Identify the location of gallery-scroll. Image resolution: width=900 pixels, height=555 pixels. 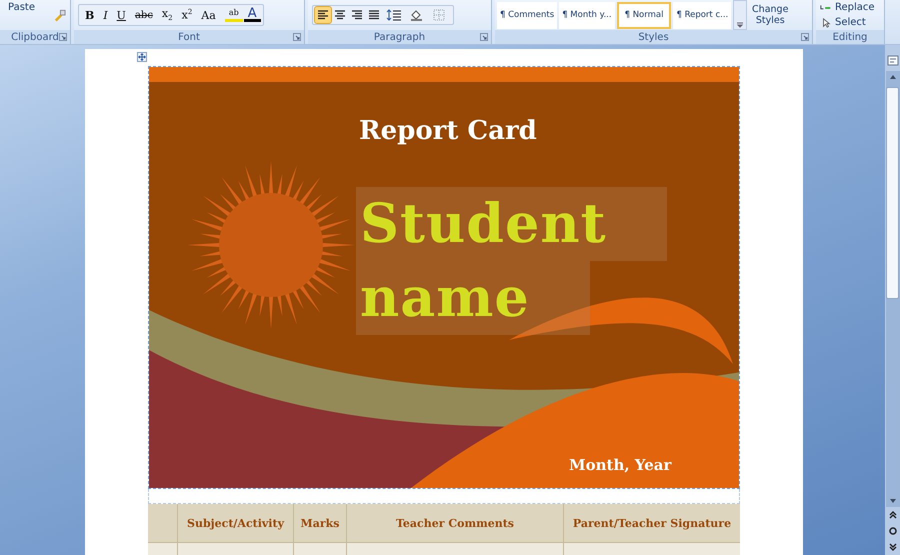
(740, 15).